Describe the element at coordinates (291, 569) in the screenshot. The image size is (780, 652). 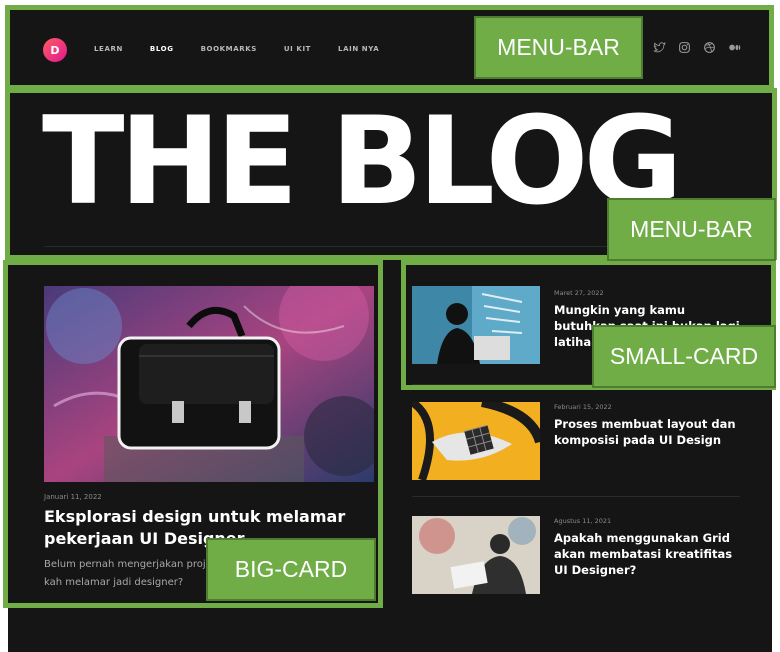
I see `annotation-label: BIG-CARD` at that location.